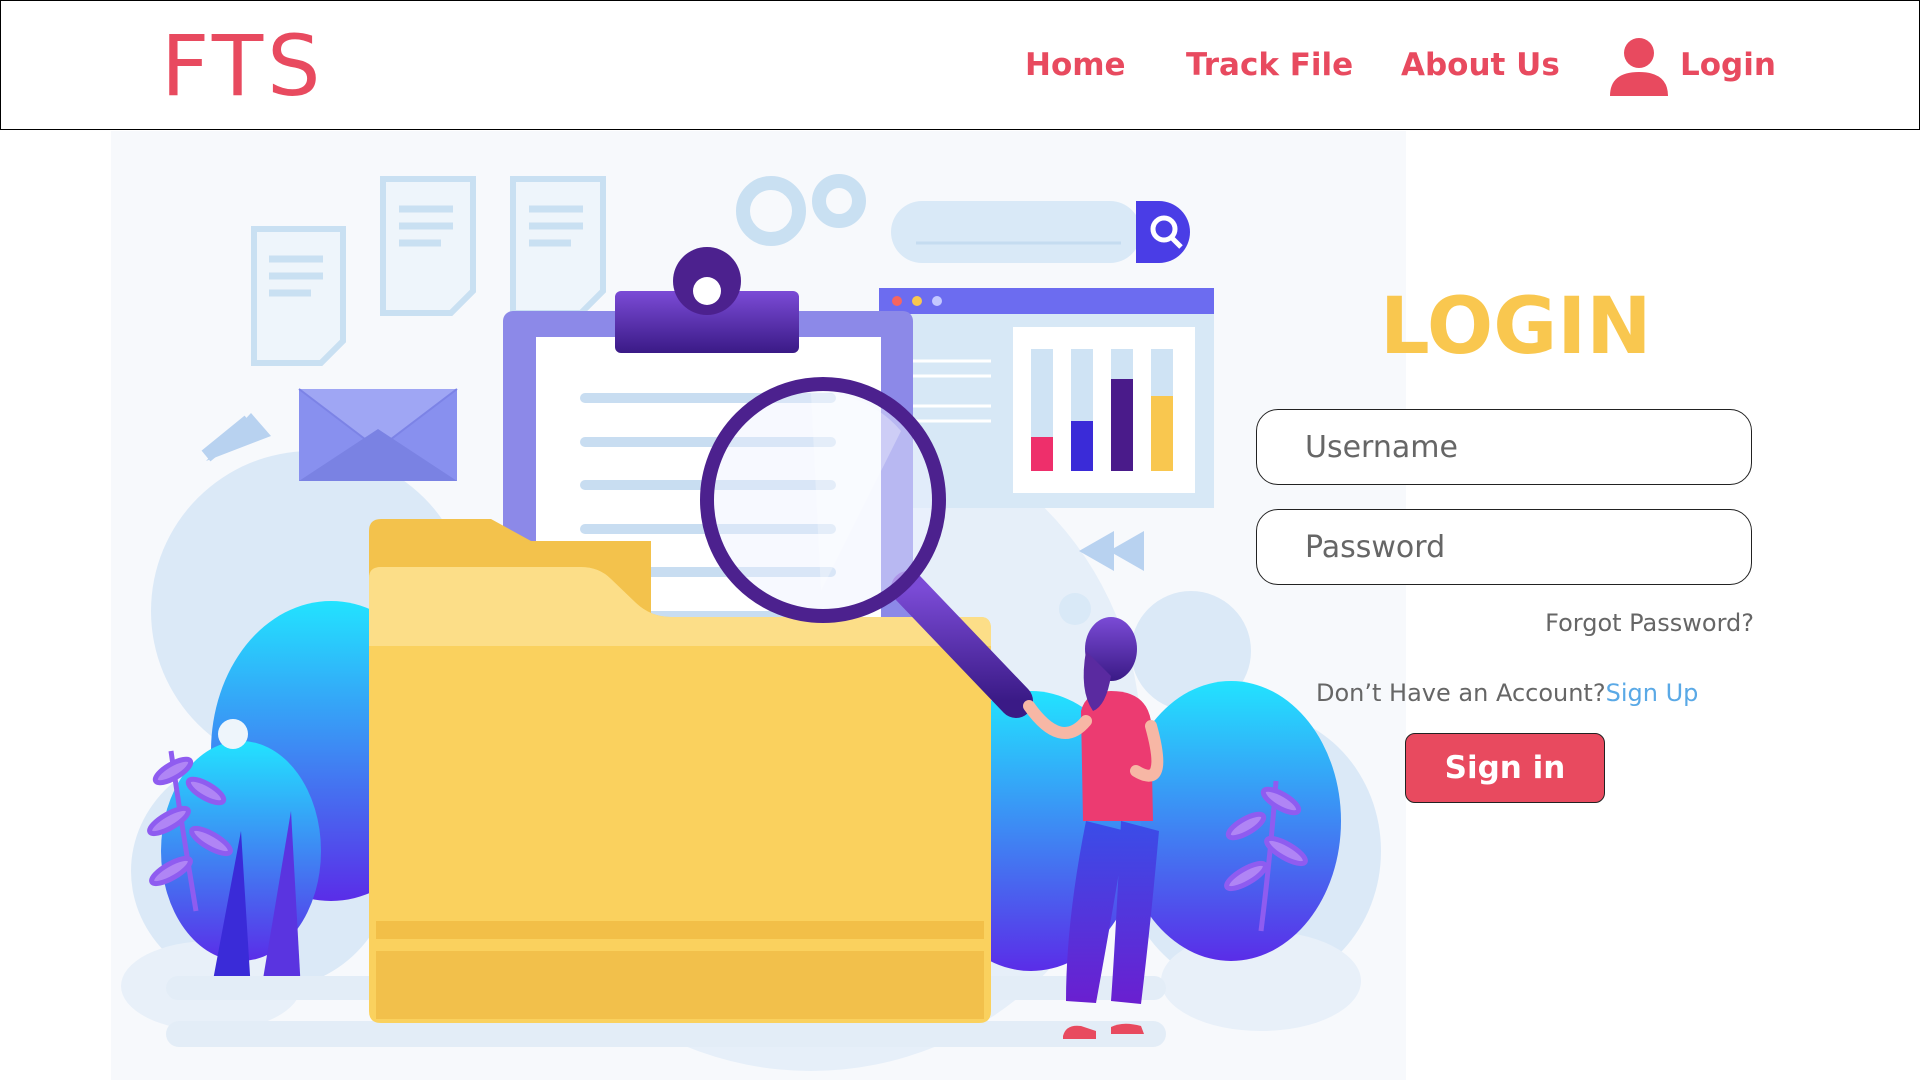 The width and height of the screenshot is (1920, 1080). I want to click on user-icon, so click(1639, 65).